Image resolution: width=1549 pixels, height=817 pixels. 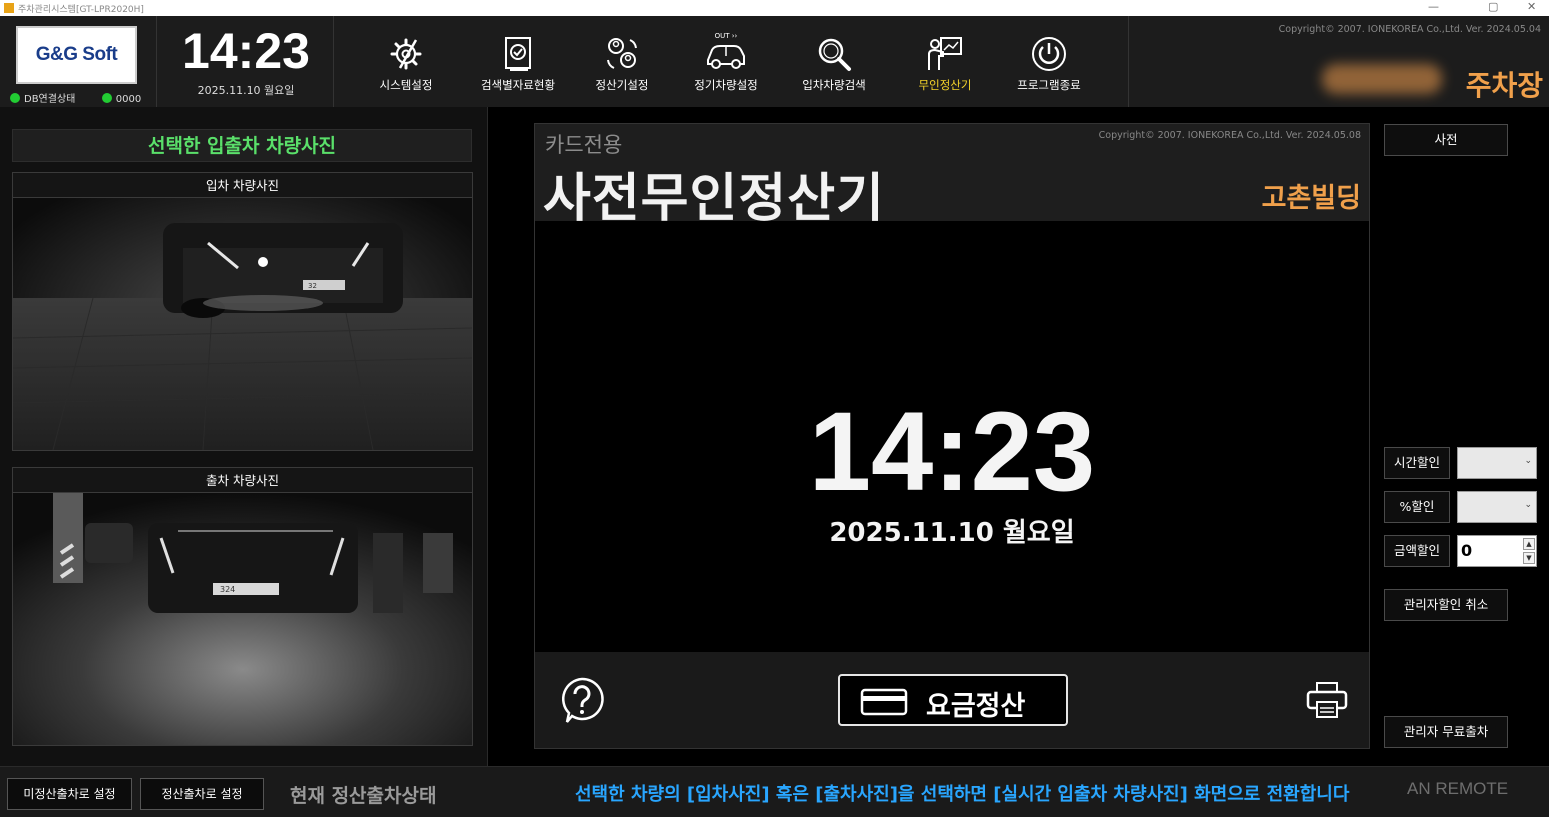 I want to click on counter-indicator, so click(x=106, y=98).